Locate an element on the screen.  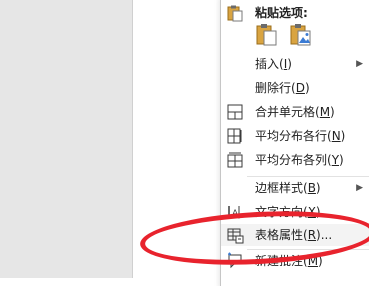
menu-item-label: 平均分布各列(Y) is located at coordinates (299, 160).